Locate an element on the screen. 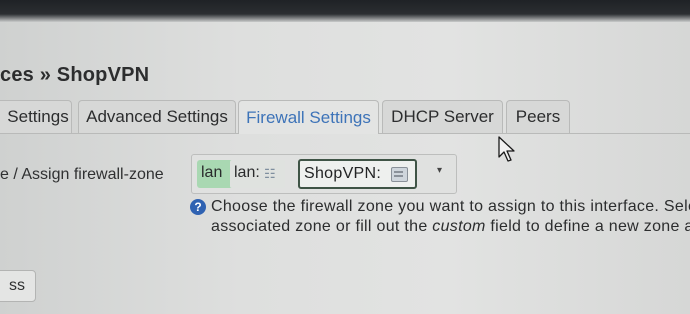 The width and height of the screenshot is (690, 314). tab-label: Advanced Settings is located at coordinates (157, 116).